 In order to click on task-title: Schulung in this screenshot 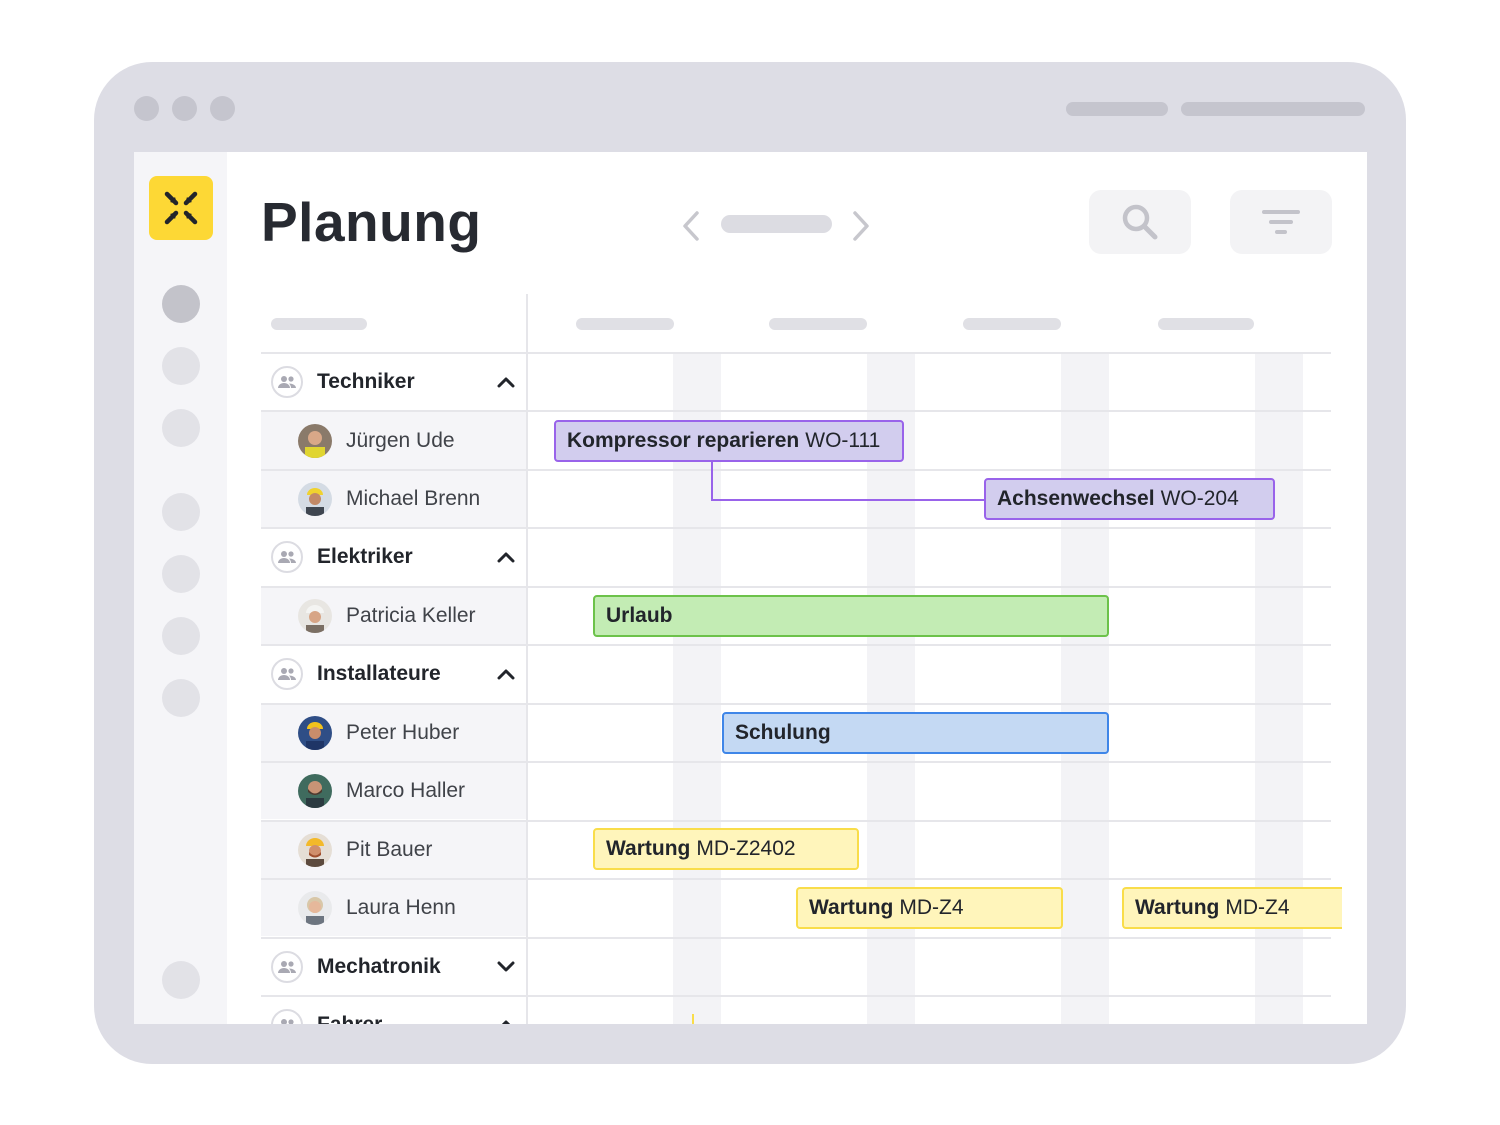, I will do `click(783, 732)`.